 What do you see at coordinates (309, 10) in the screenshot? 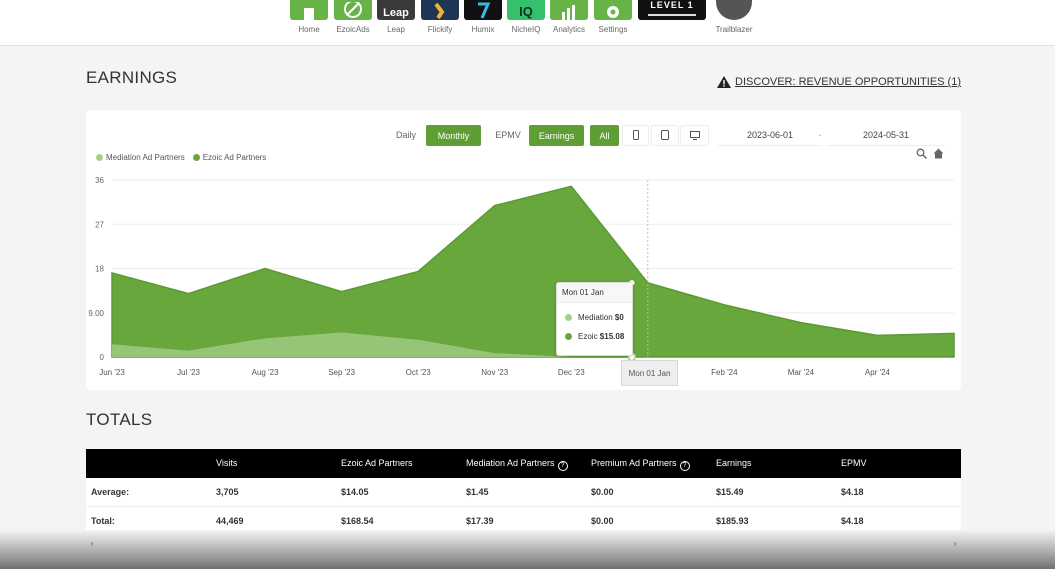
I see `home-app-icon` at bounding box center [309, 10].